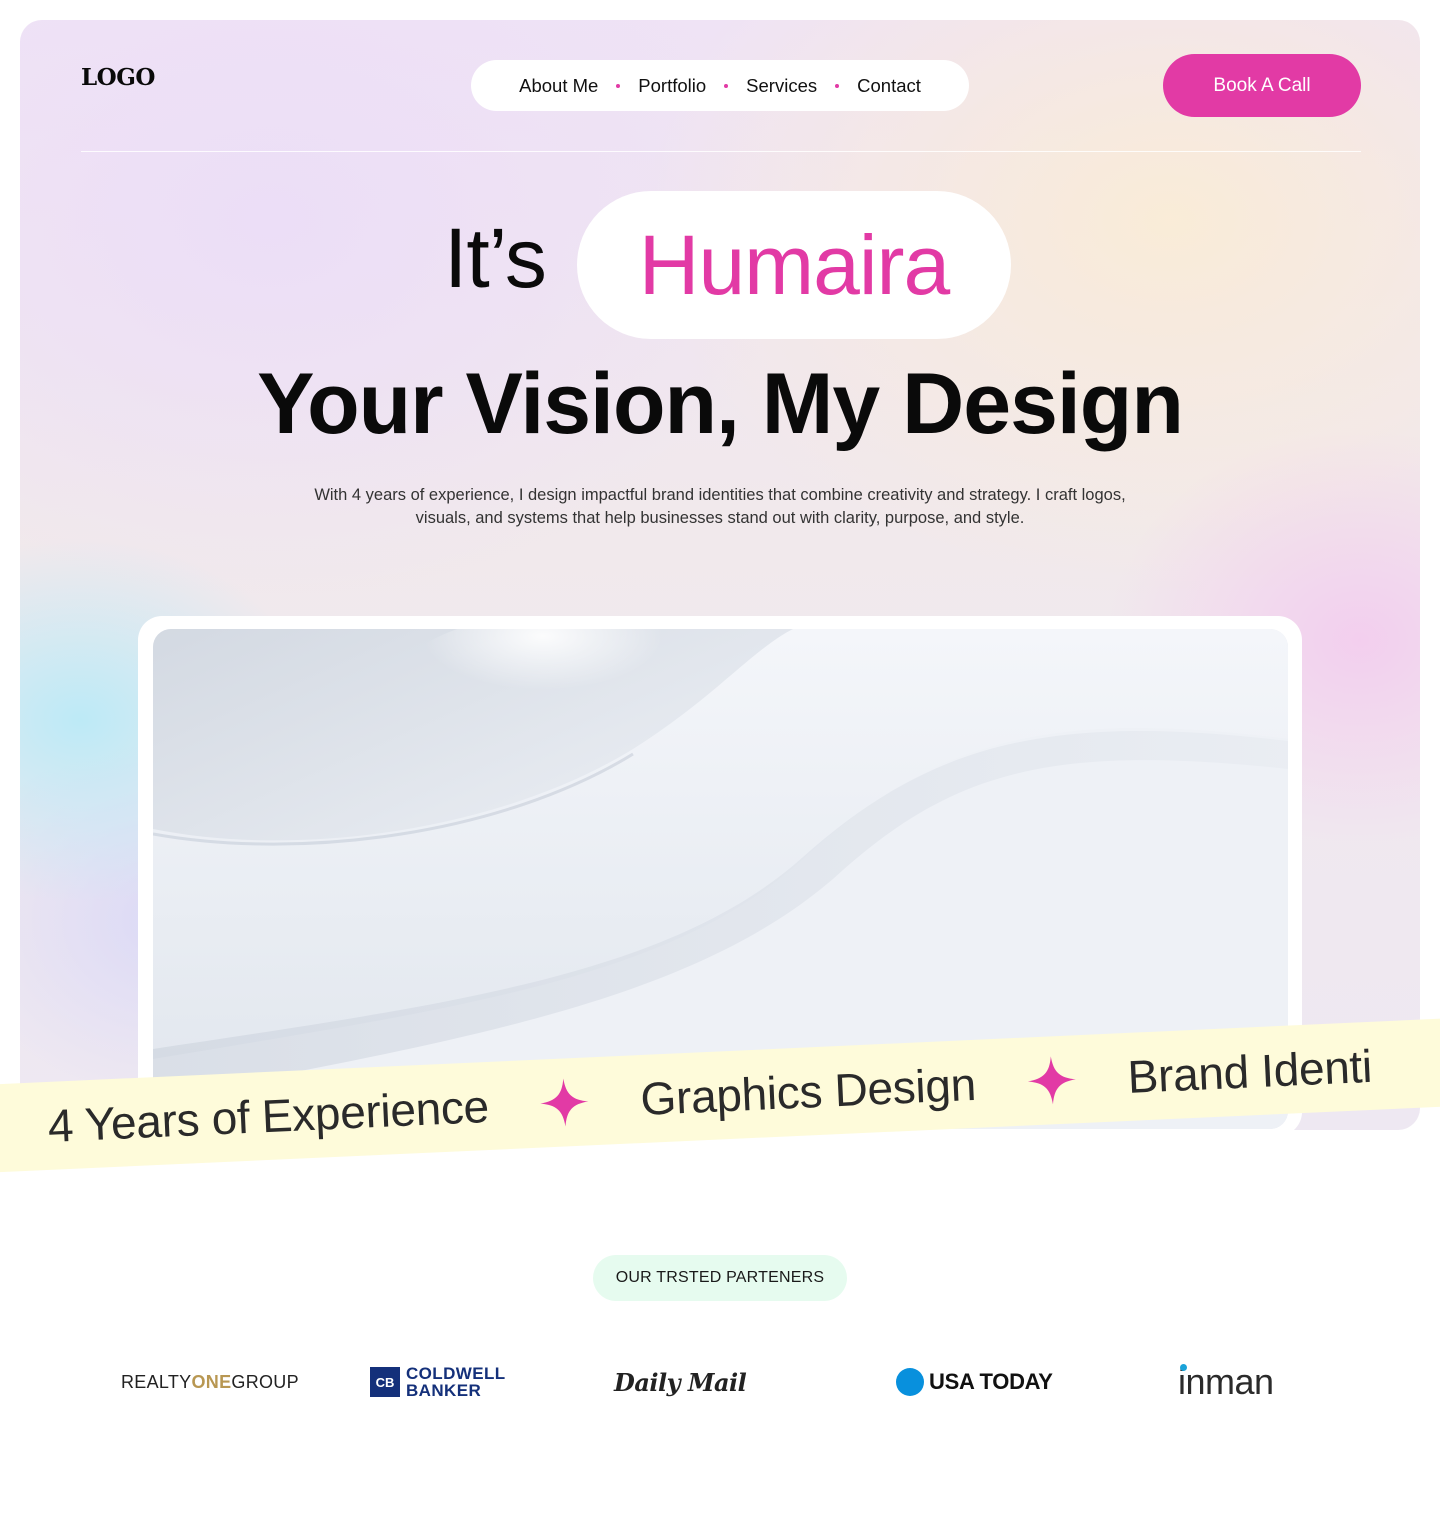 The width and height of the screenshot is (1440, 1531). Describe the element at coordinates (156, 1381) in the screenshot. I see `logo-text: REALTY` at that location.